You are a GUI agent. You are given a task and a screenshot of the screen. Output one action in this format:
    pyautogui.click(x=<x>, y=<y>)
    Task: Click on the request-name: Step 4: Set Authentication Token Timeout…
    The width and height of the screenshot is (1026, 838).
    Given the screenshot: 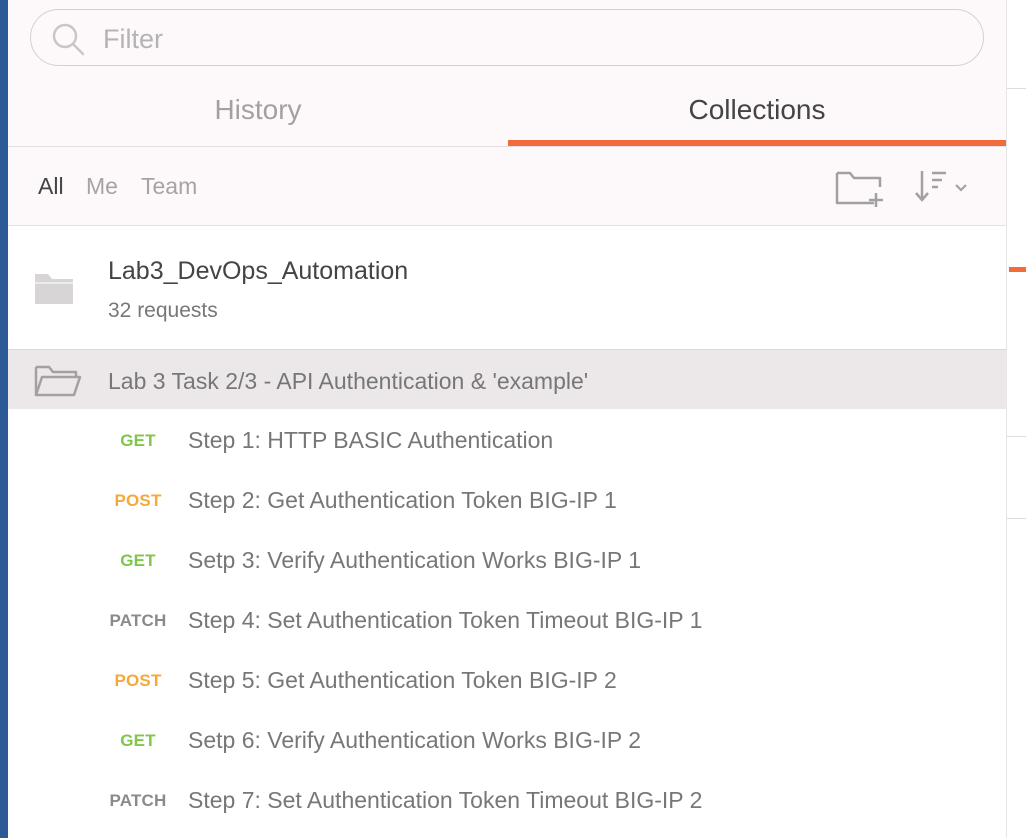 What is the action you would take?
    pyautogui.click(x=445, y=620)
    